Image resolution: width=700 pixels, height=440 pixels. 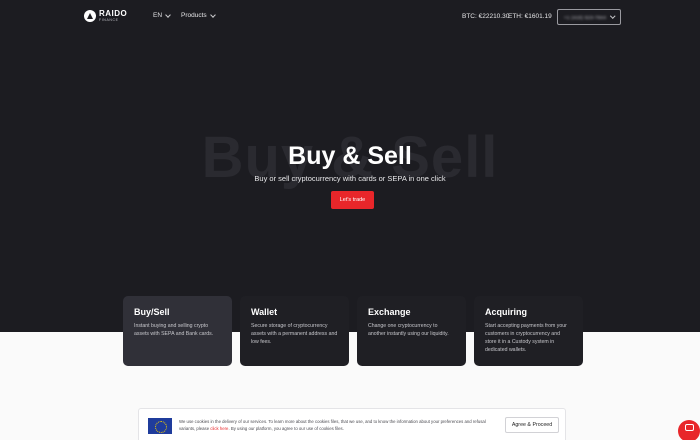 What do you see at coordinates (219, 428) in the screenshot?
I see `cookie-policy-link: click here` at bounding box center [219, 428].